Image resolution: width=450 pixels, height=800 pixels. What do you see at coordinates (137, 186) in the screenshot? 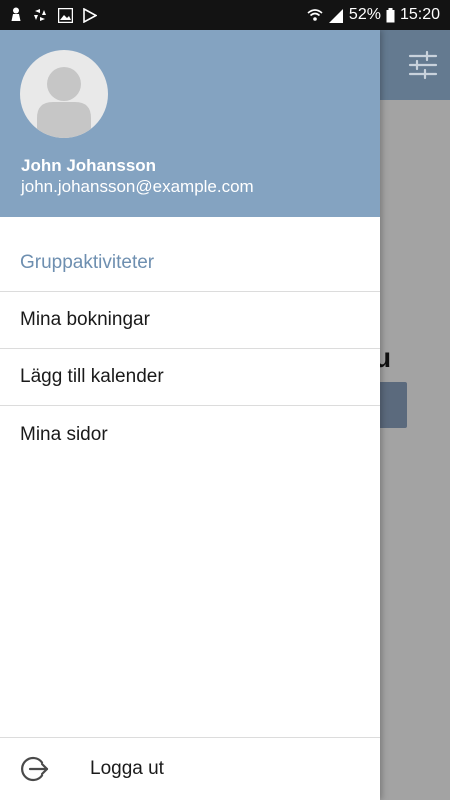
I see `user-email: john.johansson@example.com` at bounding box center [137, 186].